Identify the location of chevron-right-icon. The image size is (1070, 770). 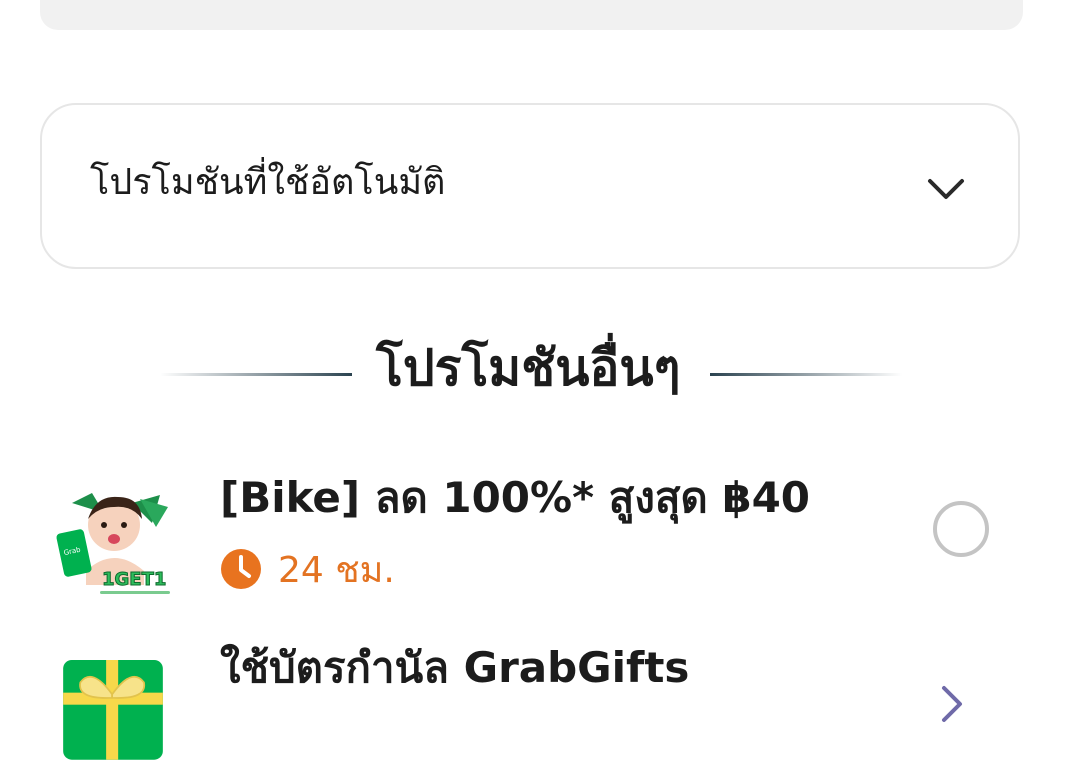
(951, 704).